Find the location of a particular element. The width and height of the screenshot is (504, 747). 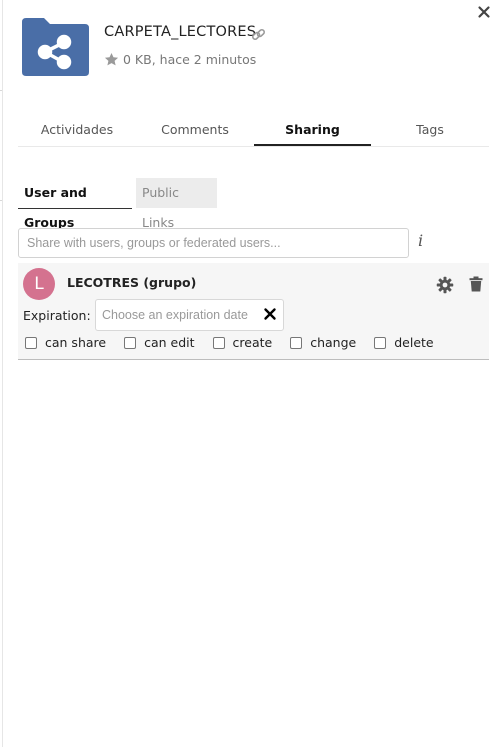

perm-can-edit: can edit is located at coordinates (159, 342).